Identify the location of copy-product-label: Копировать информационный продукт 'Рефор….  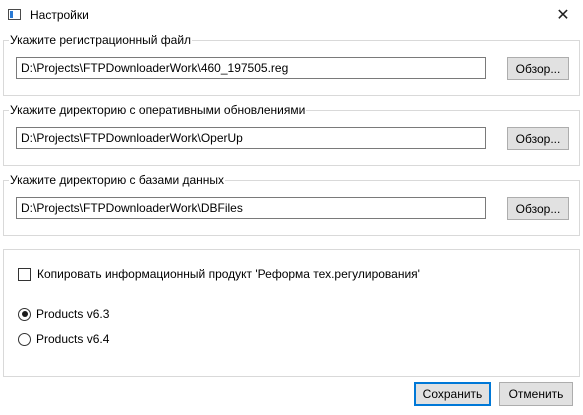
(228, 274).